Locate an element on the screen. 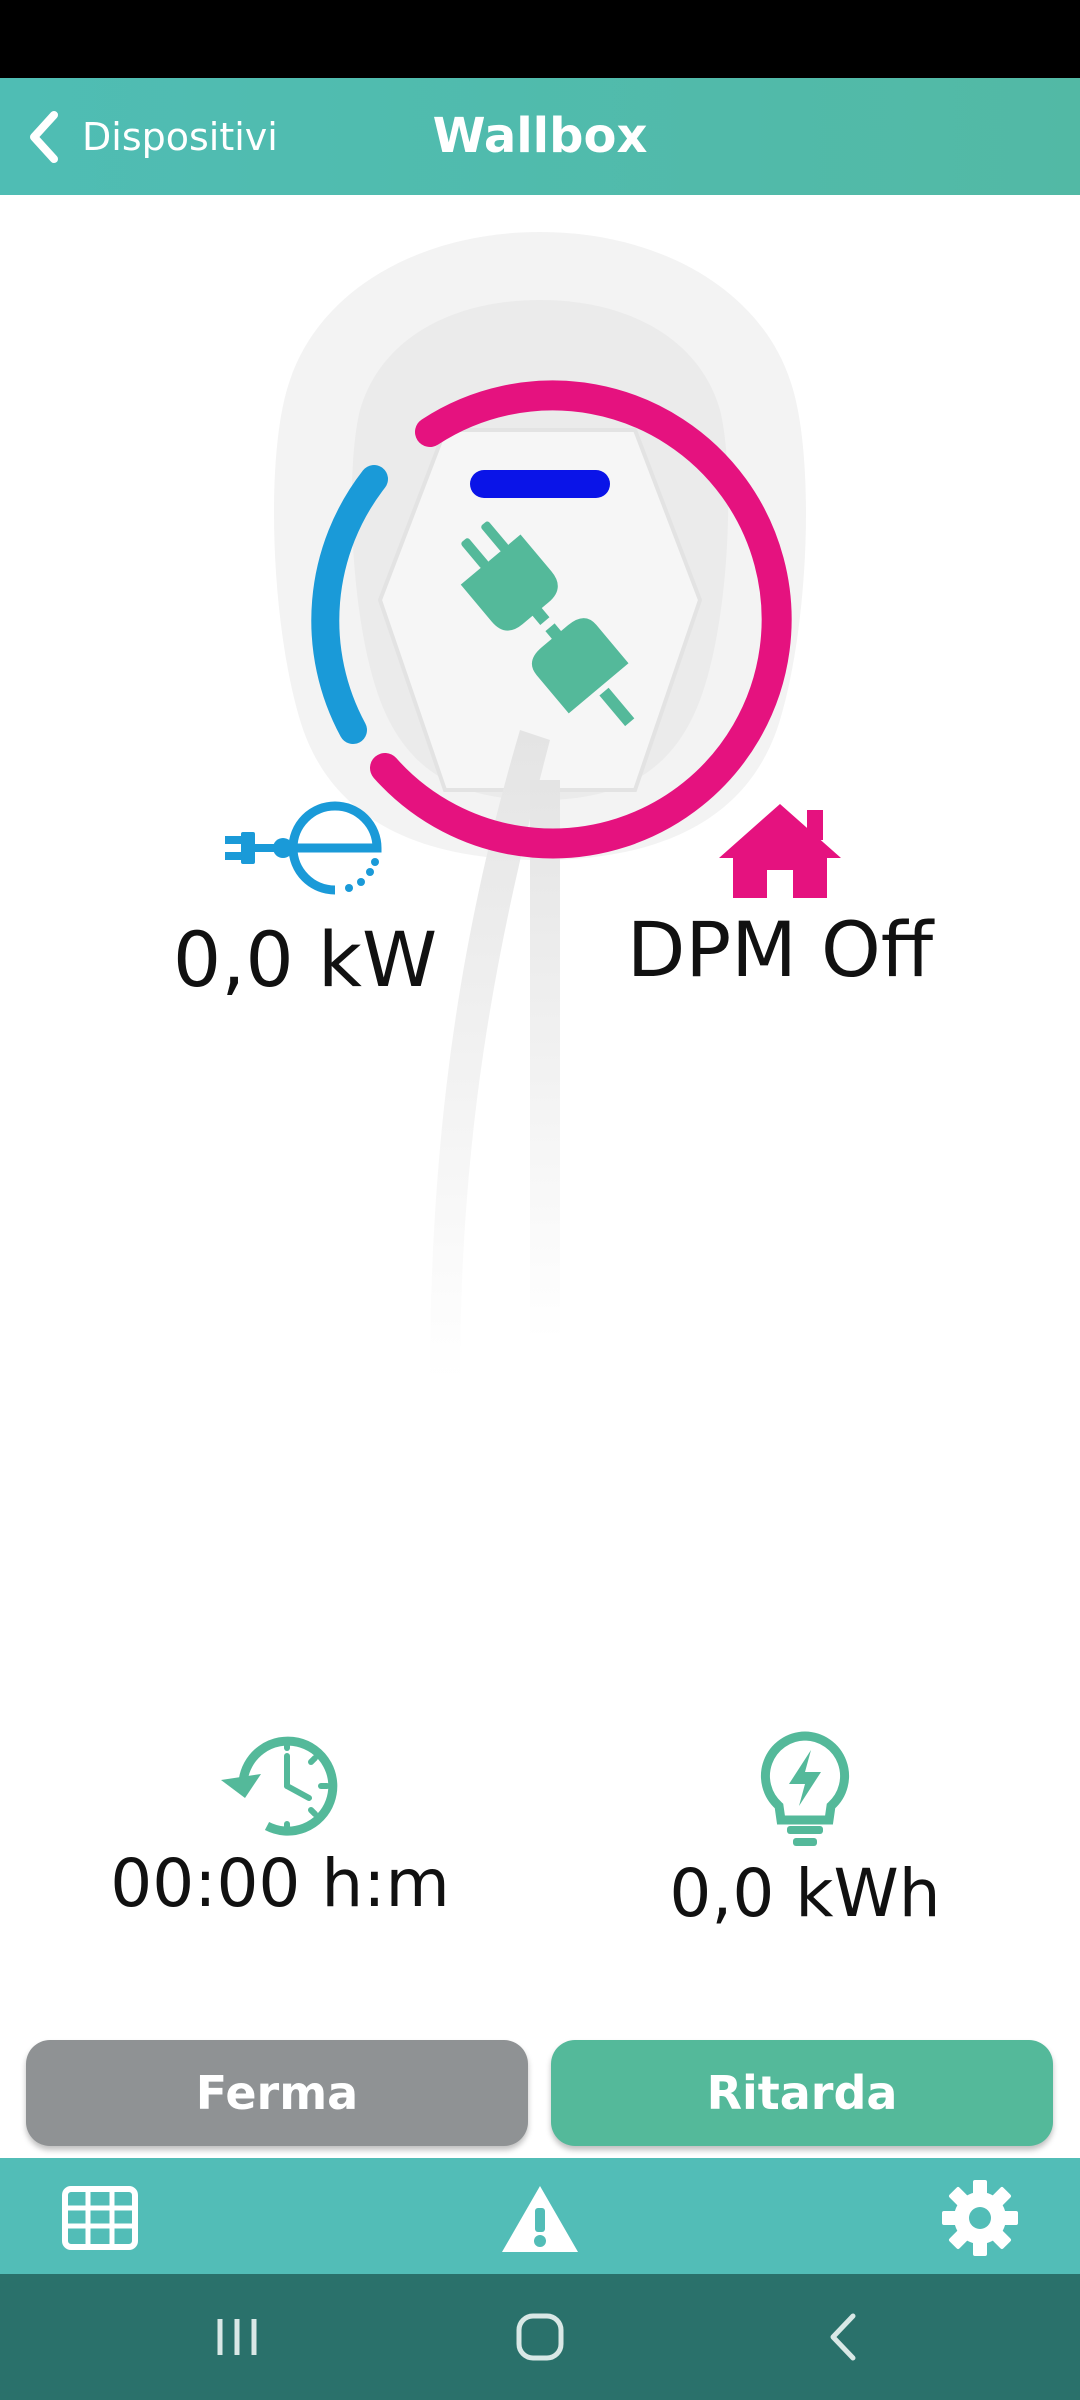 The height and width of the screenshot is (2400, 1080). grid-icon is located at coordinates (100, 2218).